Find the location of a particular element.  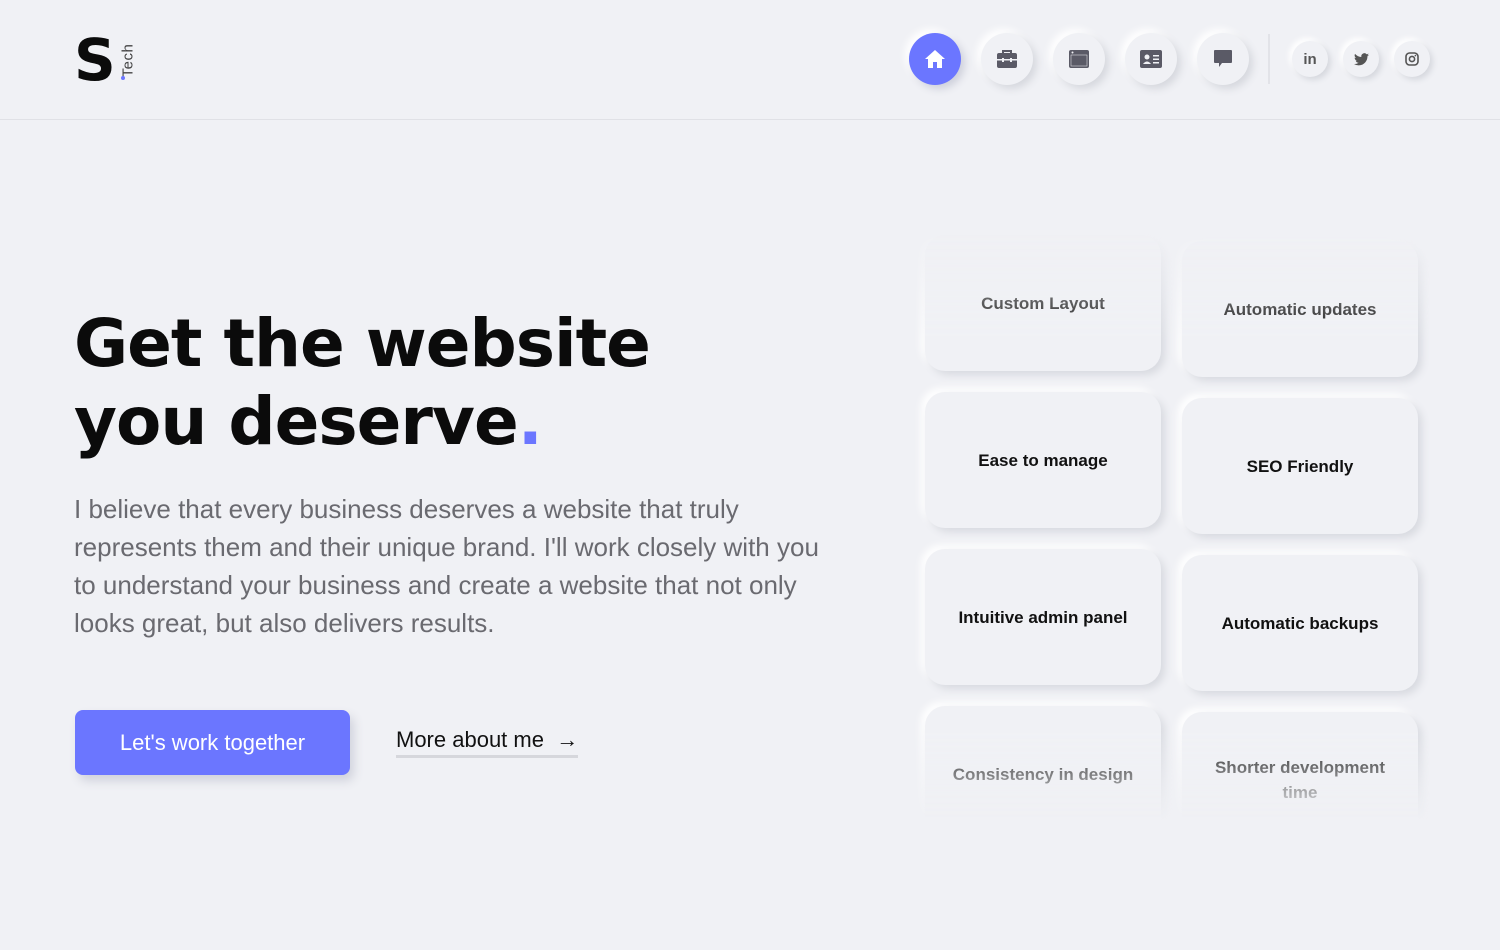

feature-label: Consistency in design is located at coordinates (1043, 774).